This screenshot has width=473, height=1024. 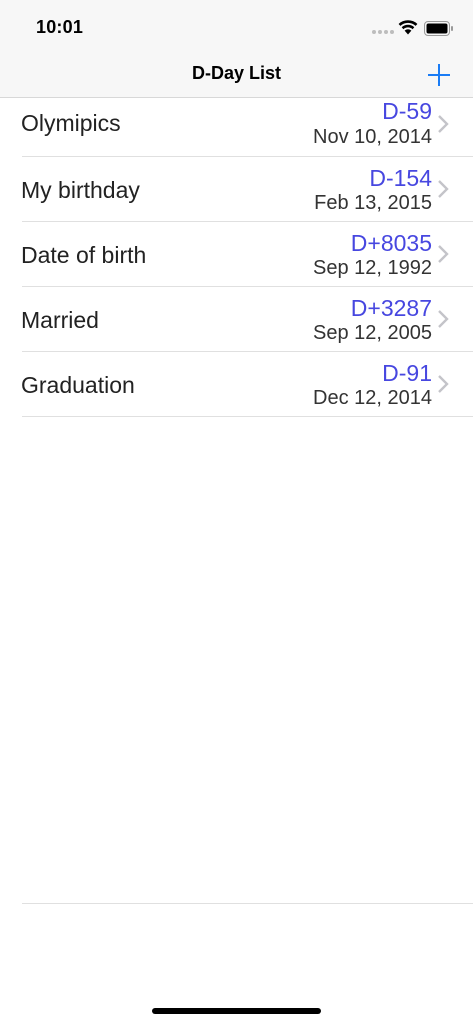 I want to click on list-item: Graduation D-91 Dec 12, 2014, so click(x=236, y=384).